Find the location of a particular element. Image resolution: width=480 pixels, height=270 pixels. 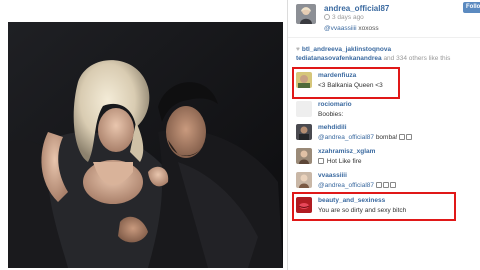

comment-text: @andrea_official87 bomba! is located at coordinates (365, 137).